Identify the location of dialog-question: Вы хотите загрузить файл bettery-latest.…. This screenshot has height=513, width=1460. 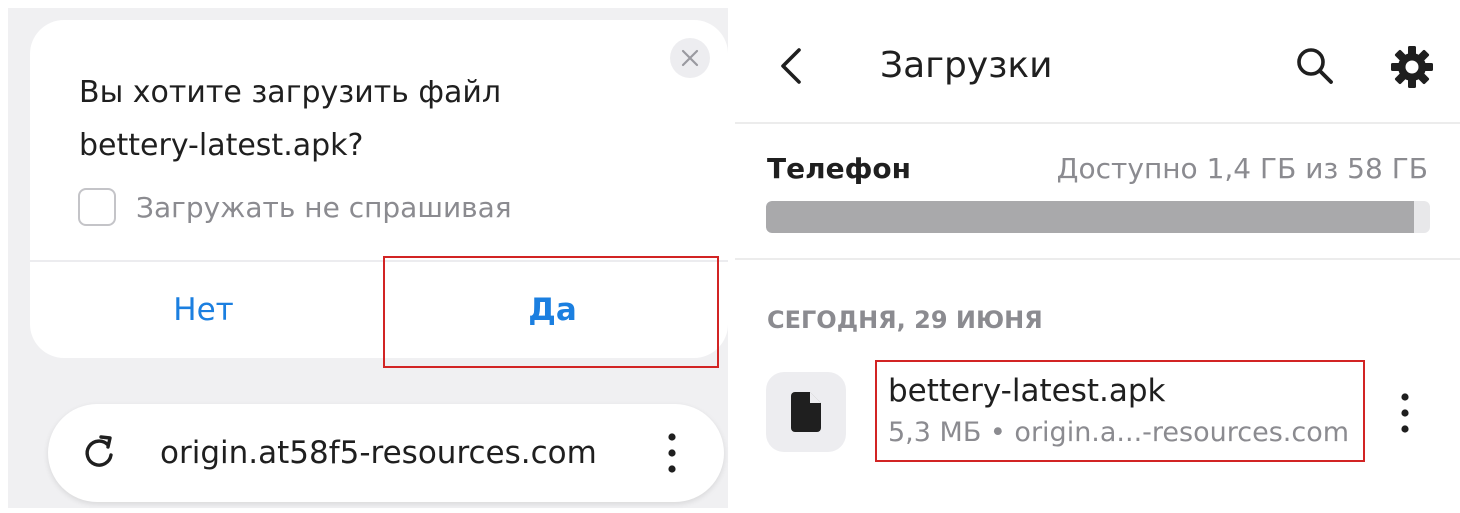
(359, 119).